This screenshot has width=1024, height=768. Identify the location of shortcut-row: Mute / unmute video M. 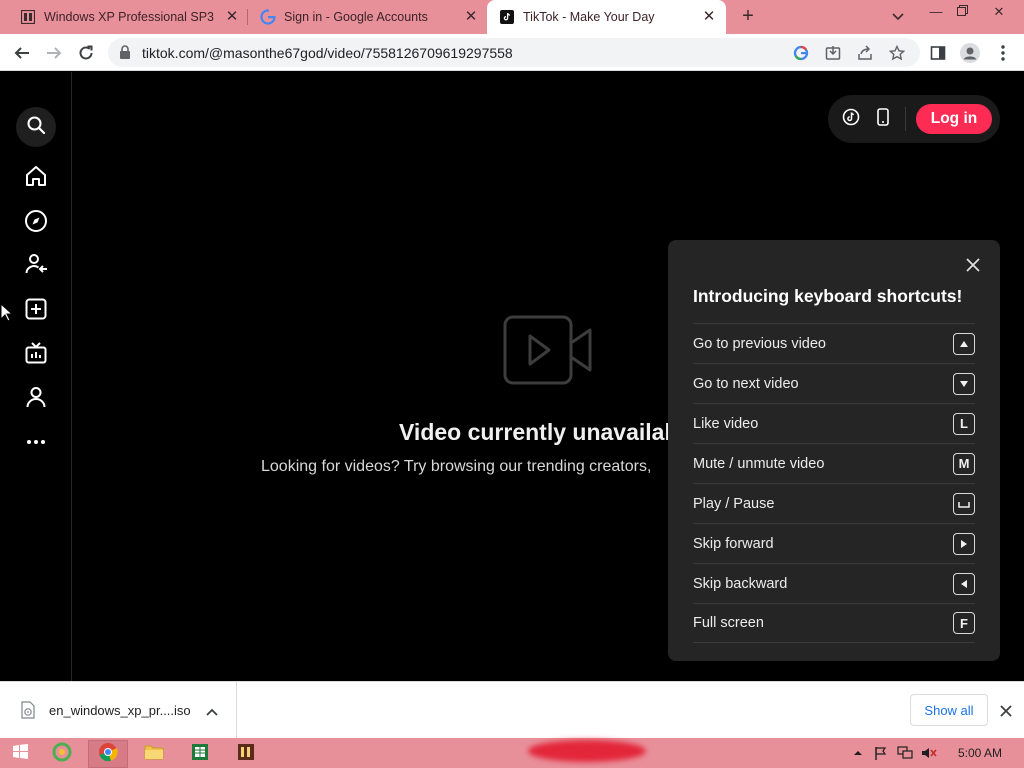
(834, 463).